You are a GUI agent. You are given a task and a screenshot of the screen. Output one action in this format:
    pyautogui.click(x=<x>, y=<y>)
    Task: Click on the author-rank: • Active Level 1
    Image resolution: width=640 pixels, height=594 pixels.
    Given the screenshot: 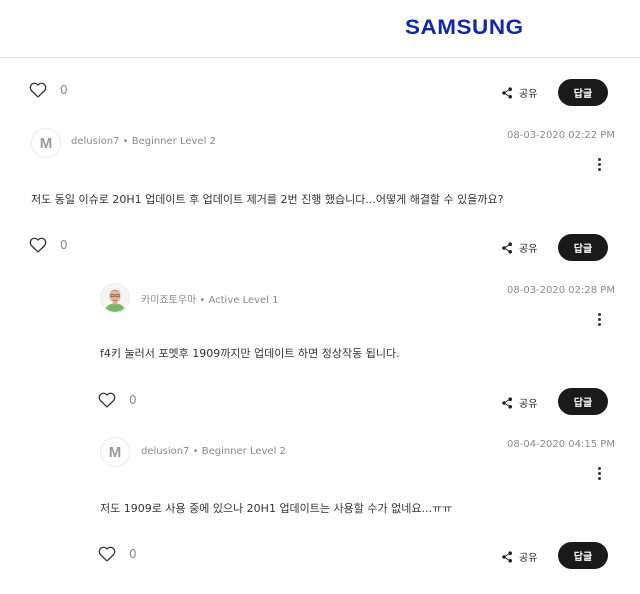 What is the action you would take?
    pyautogui.click(x=239, y=300)
    